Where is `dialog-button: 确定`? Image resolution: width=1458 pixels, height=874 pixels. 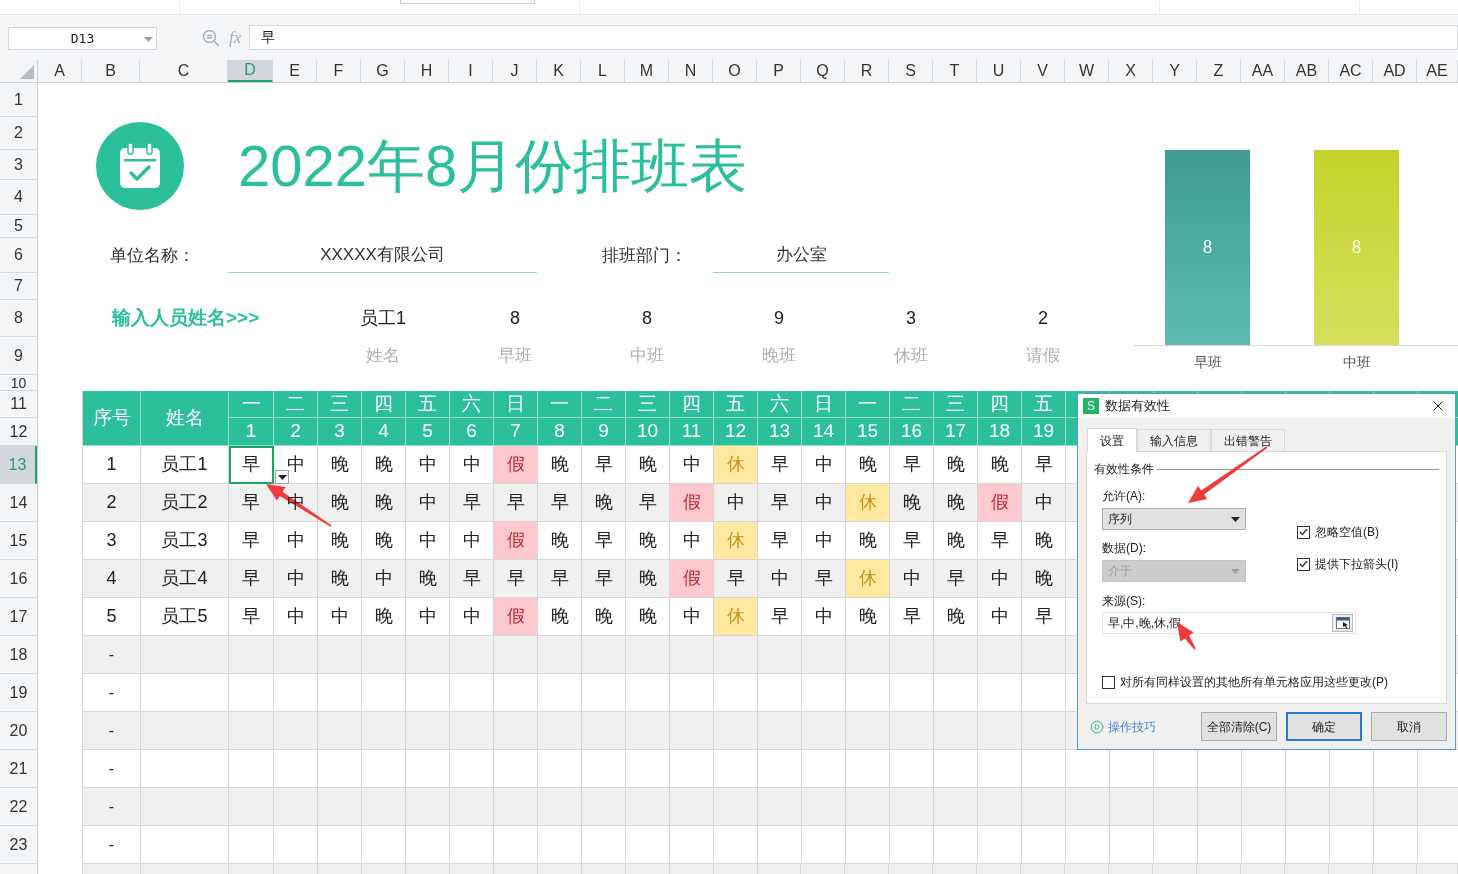
dialog-button: 确定 is located at coordinates (1324, 726).